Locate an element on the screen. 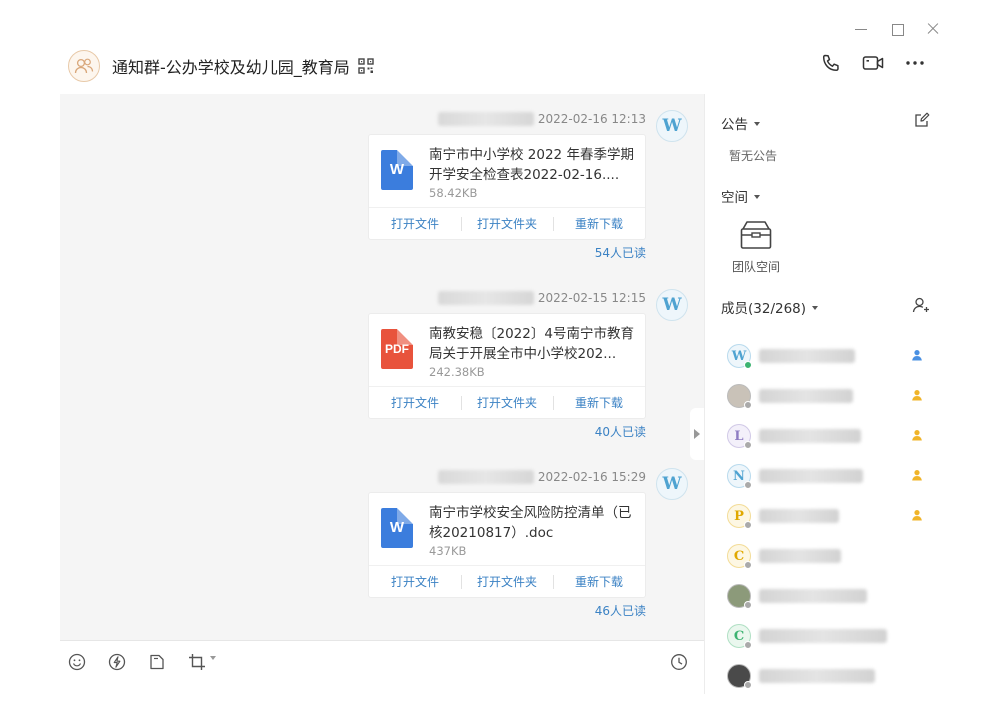 The width and height of the screenshot is (990, 707). pdf-file-icon: PDF is located at coordinates (397, 349).